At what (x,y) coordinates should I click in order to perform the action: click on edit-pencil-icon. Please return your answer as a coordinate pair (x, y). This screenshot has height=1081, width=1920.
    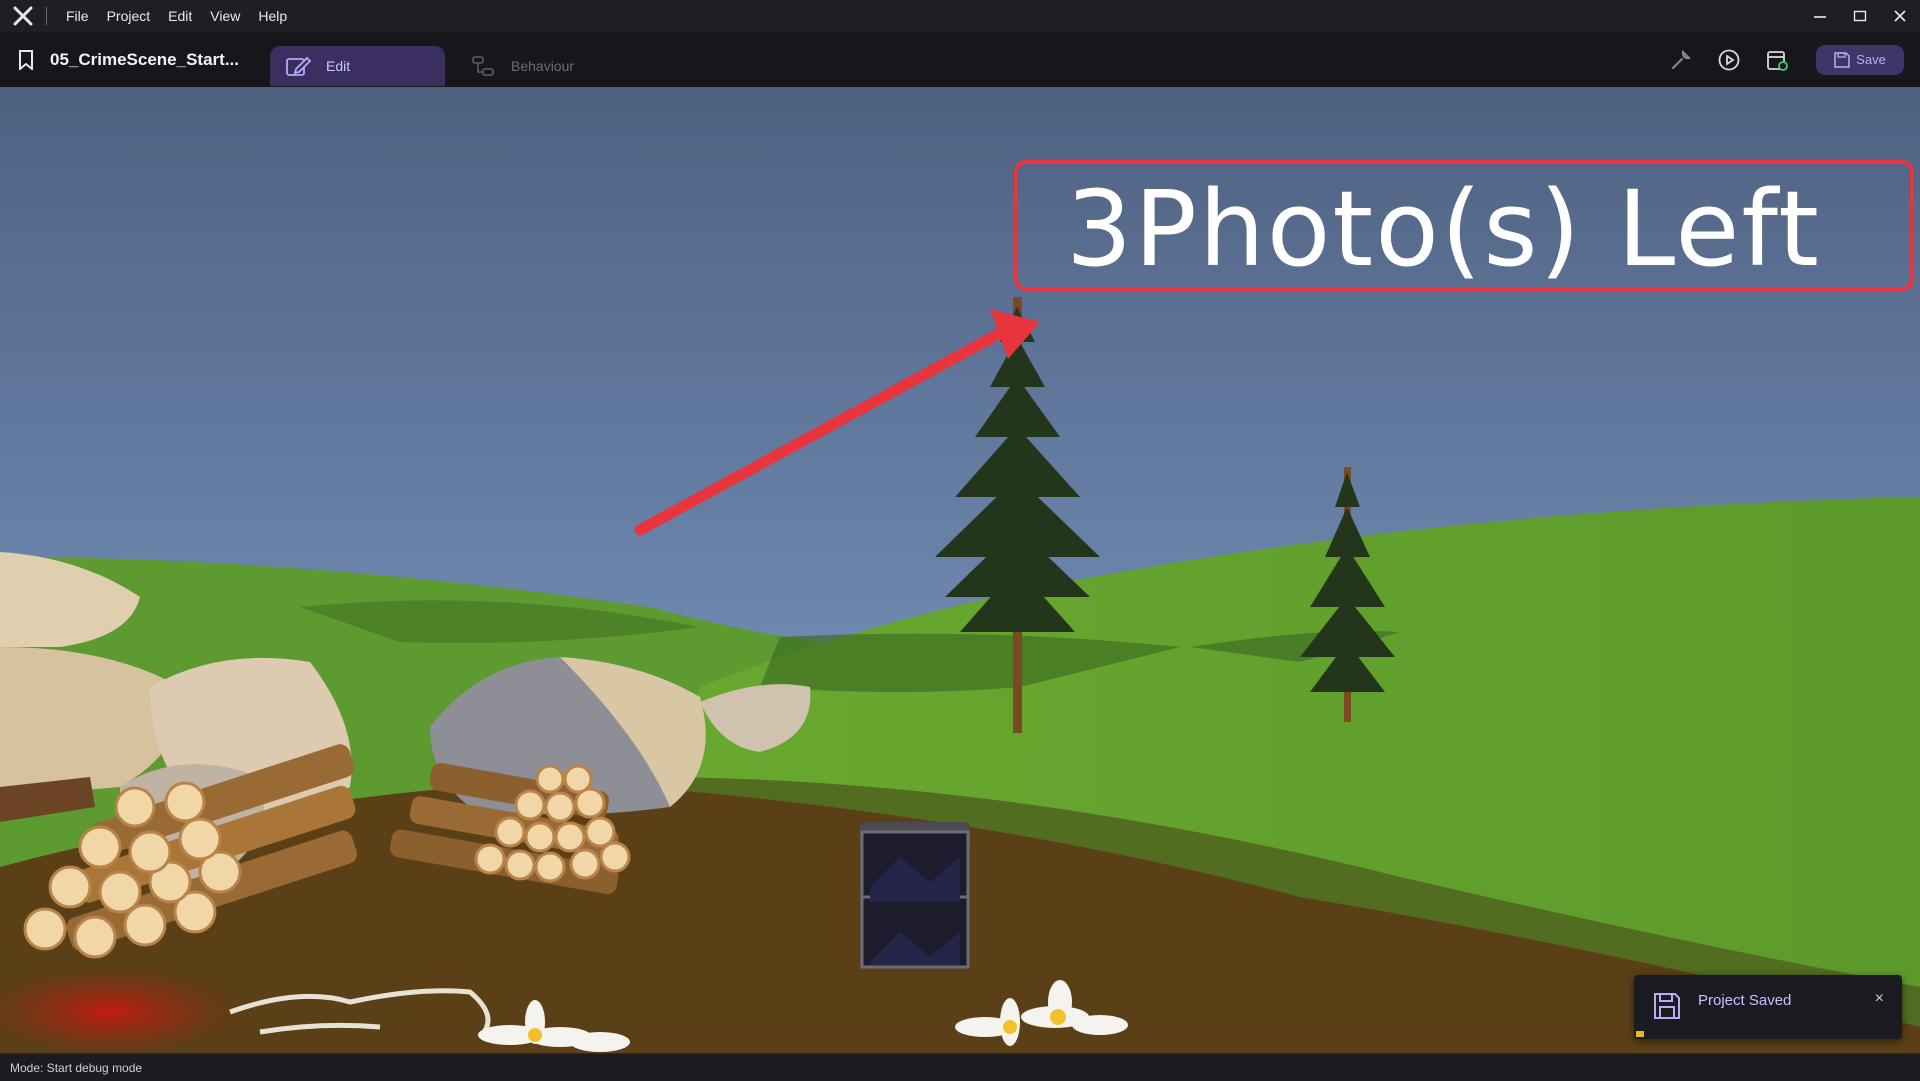
    Looking at the image, I should click on (299, 66).